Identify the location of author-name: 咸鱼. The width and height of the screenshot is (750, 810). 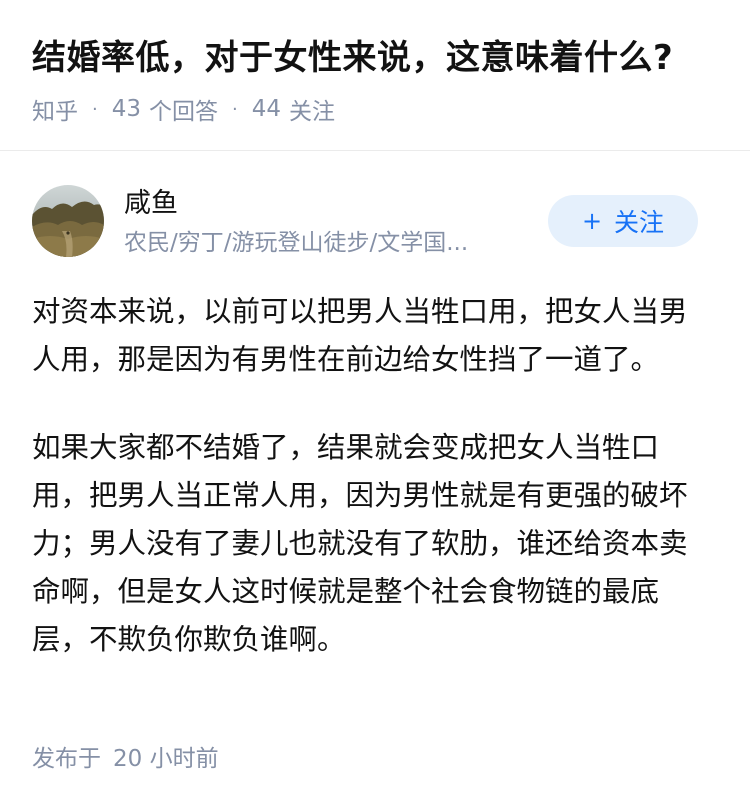
(151, 204).